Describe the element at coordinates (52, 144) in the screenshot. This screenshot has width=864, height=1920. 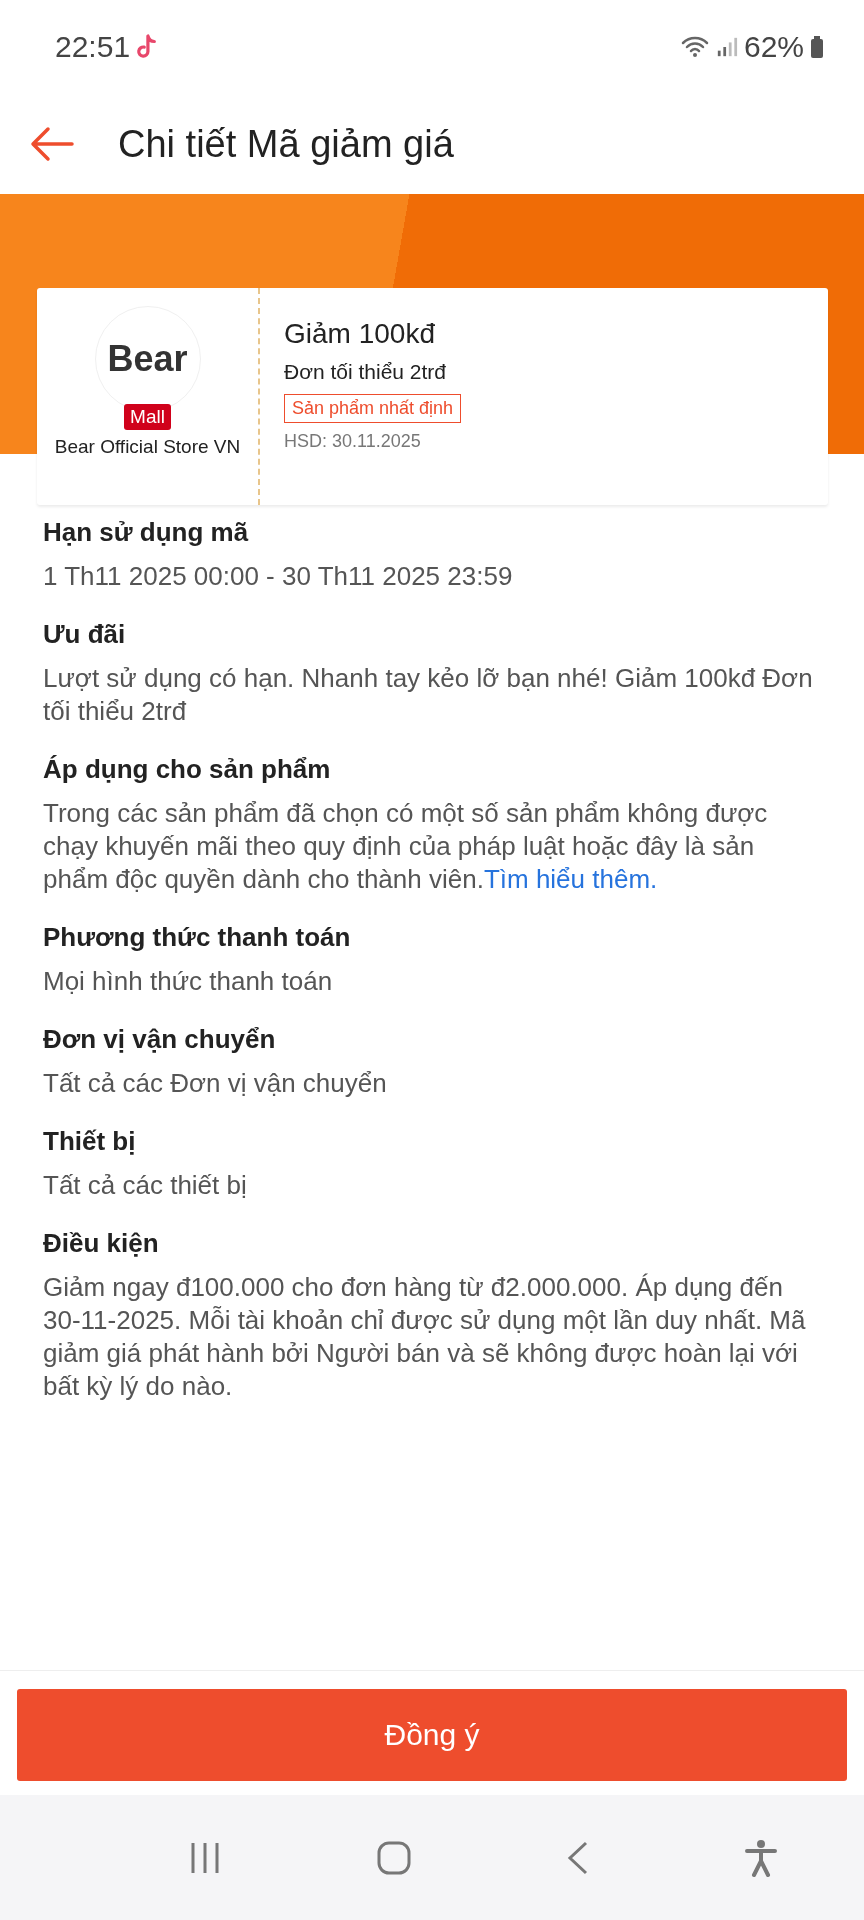
I see `back-arrow-icon` at that location.